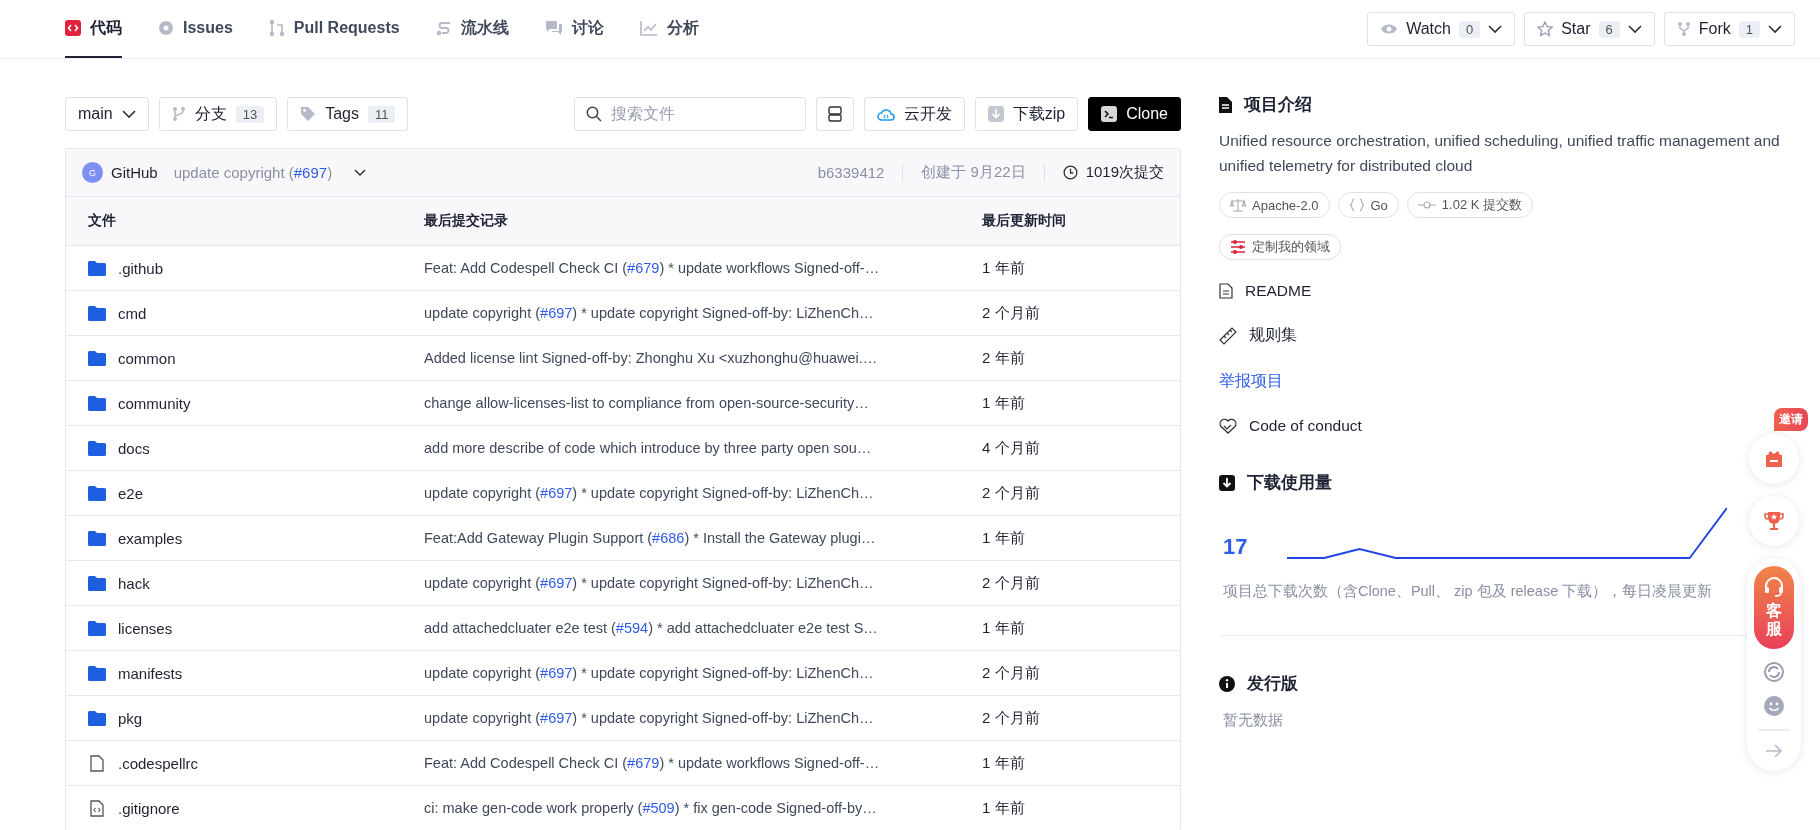 The width and height of the screenshot is (1820, 830). Describe the element at coordinates (1774, 706) in the screenshot. I see `smiley-icon` at that location.